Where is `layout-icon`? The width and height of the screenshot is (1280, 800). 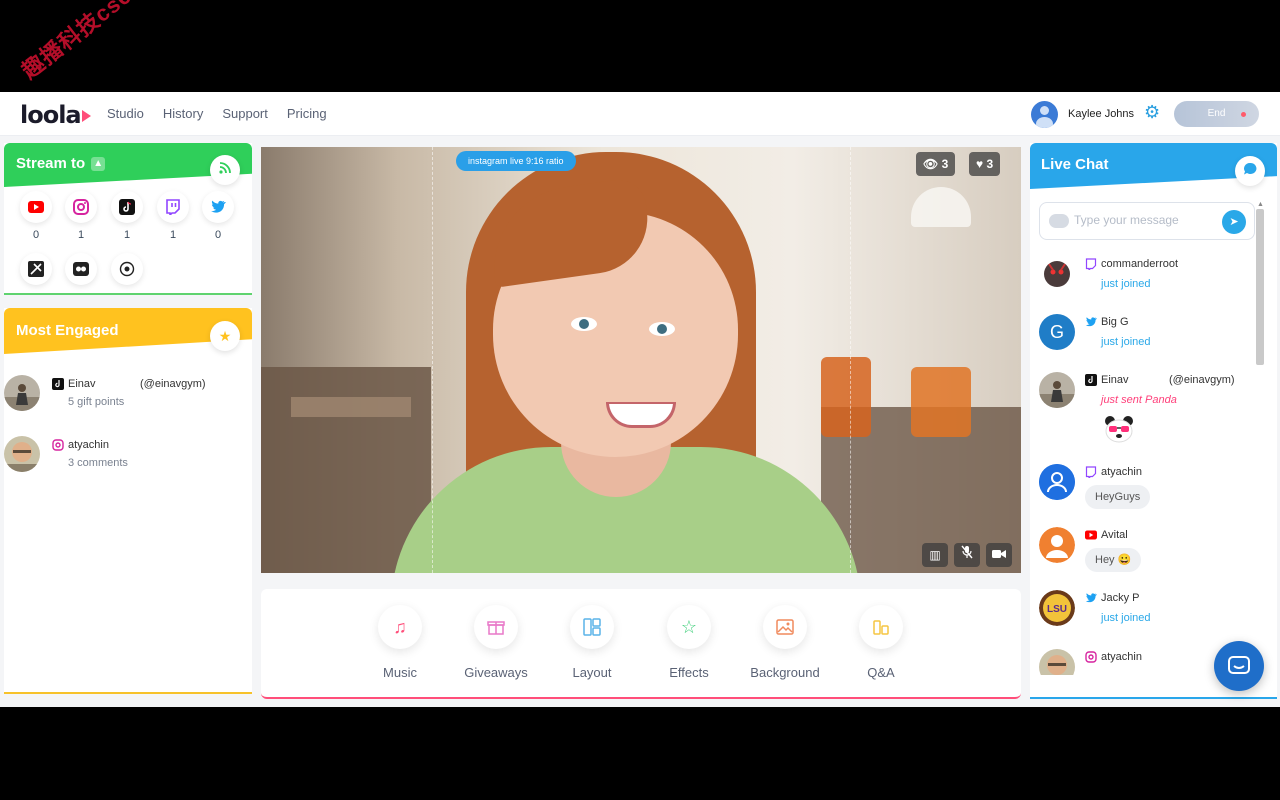
layout-icon is located at coordinates (592, 627).